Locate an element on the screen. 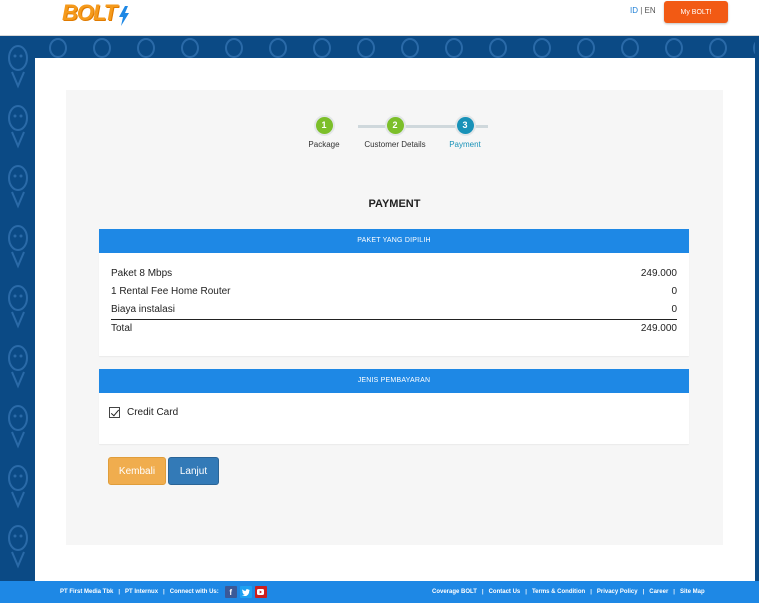 The width and height of the screenshot is (759, 603). total-row: Total 249.000 is located at coordinates (394, 328).